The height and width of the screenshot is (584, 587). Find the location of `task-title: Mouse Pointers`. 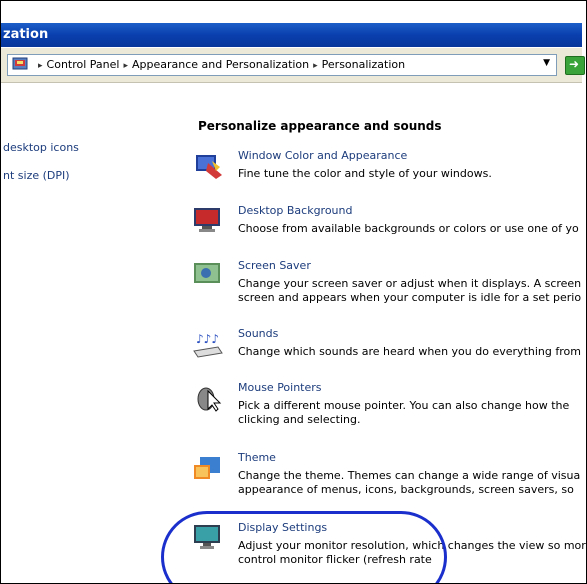

task-title: Mouse Pointers is located at coordinates (280, 387).